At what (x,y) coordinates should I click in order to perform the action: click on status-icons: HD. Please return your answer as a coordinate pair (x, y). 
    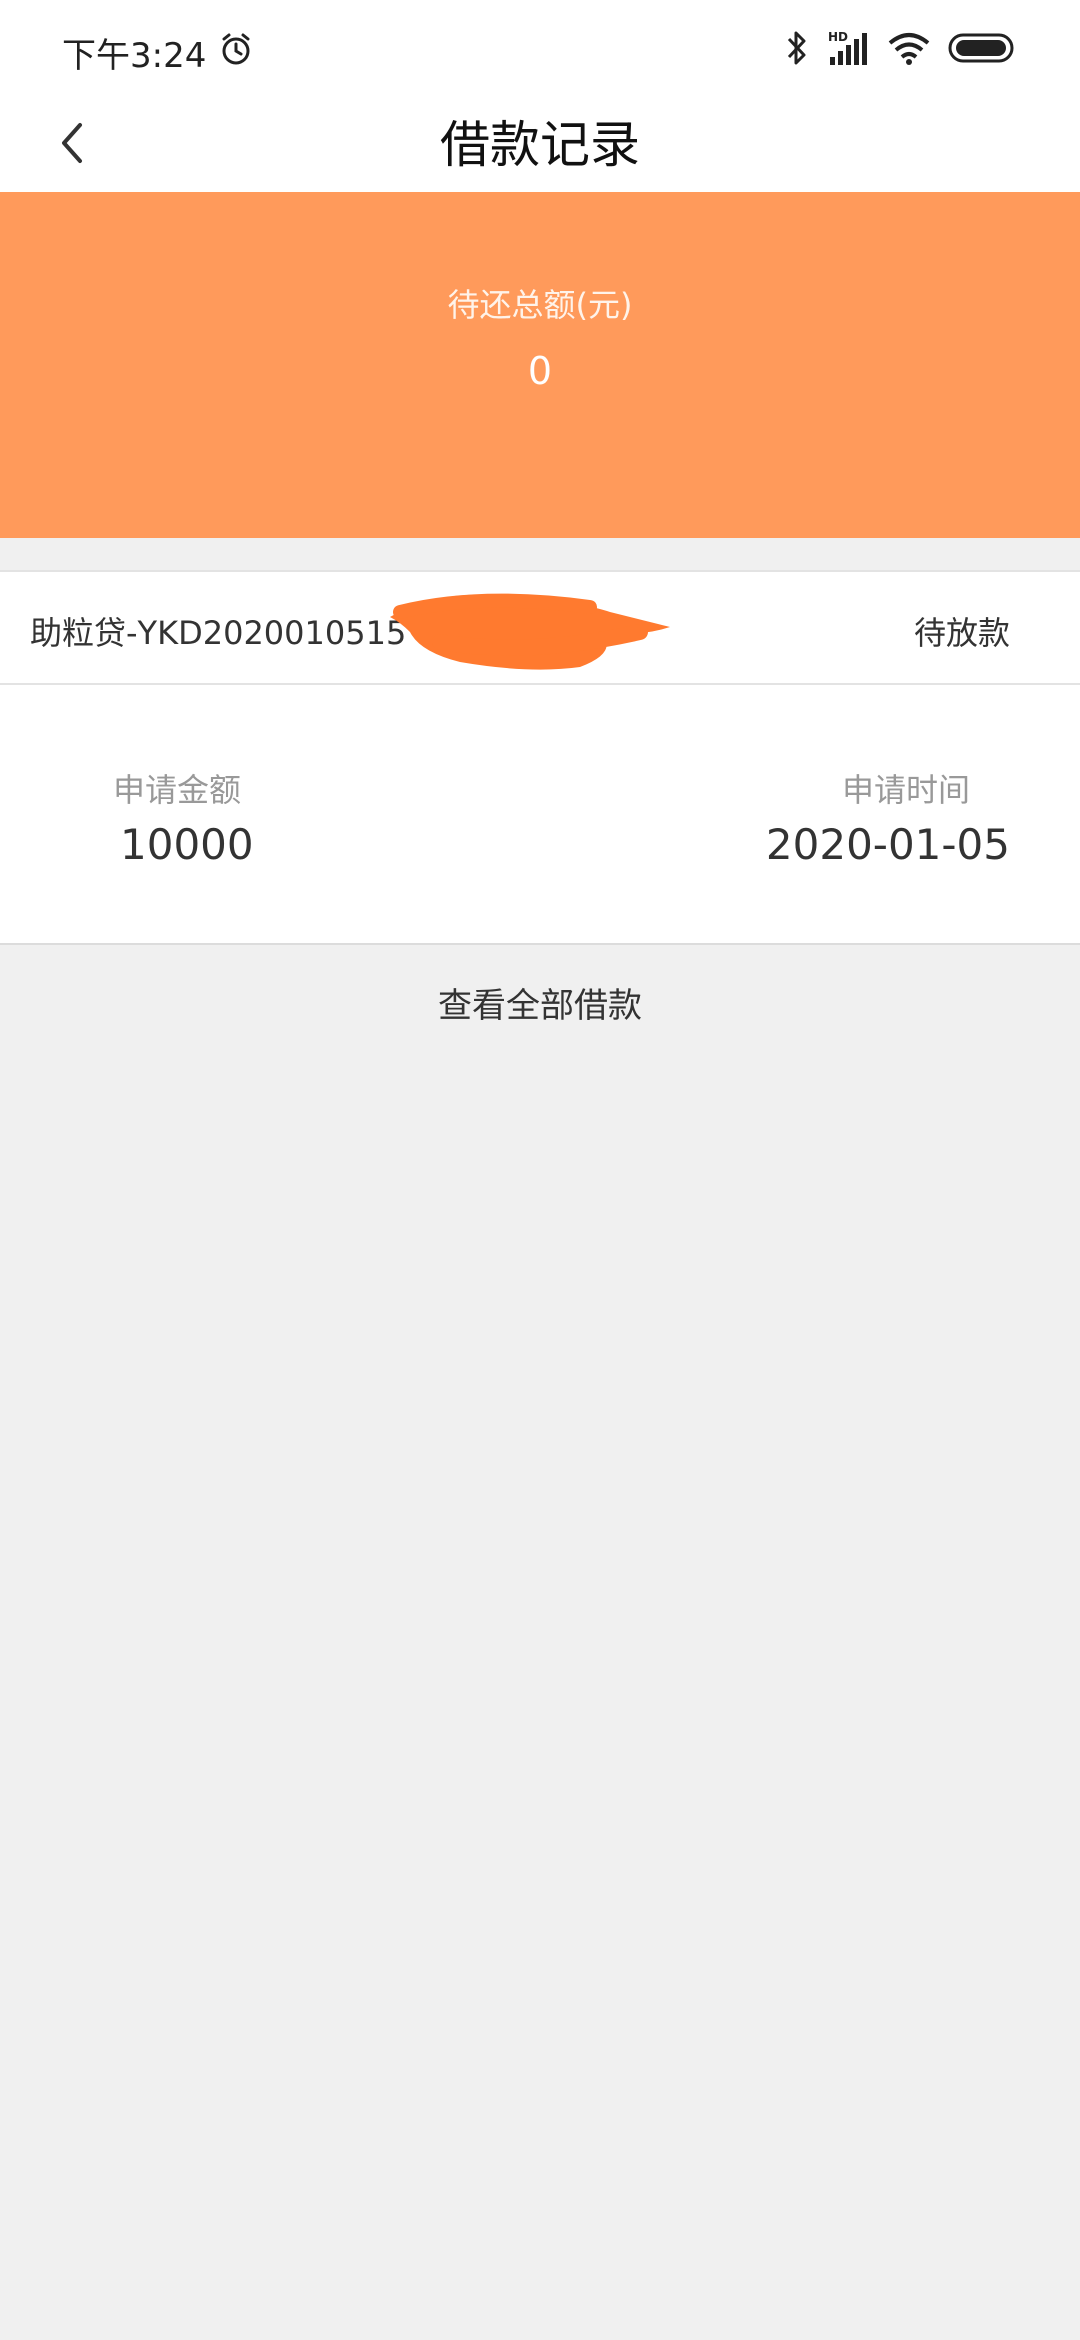
    Looking at the image, I should click on (902, 48).